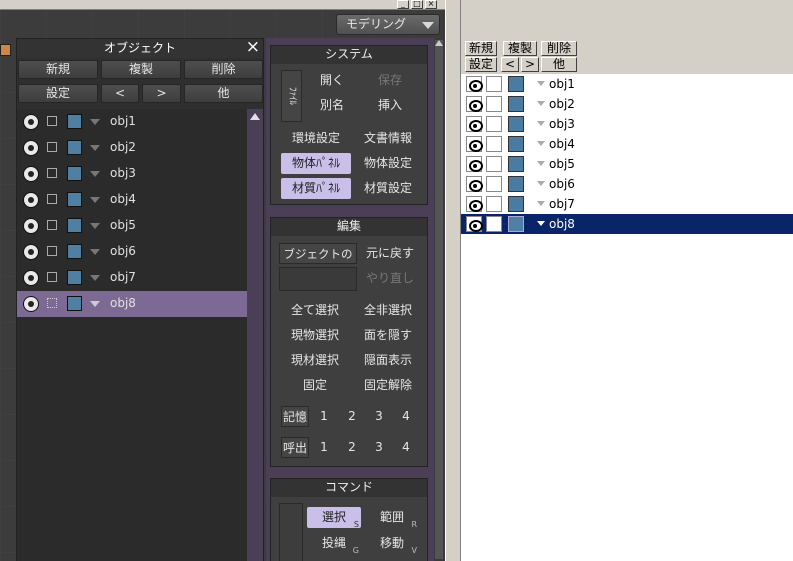 This screenshot has height=561, width=793. Describe the element at coordinates (223, 69) in the screenshot. I see `delete-object-button: 削除` at that location.